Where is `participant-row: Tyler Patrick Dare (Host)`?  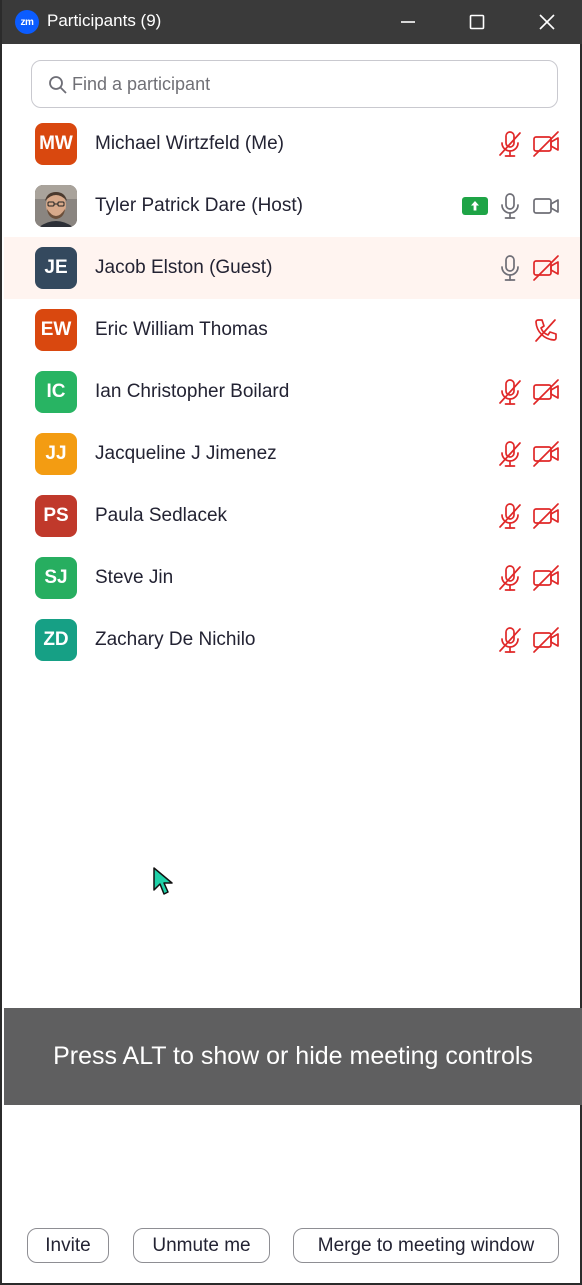
participant-row: Tyler Patrick Dare (Host) is located at coordinates (292, 206).